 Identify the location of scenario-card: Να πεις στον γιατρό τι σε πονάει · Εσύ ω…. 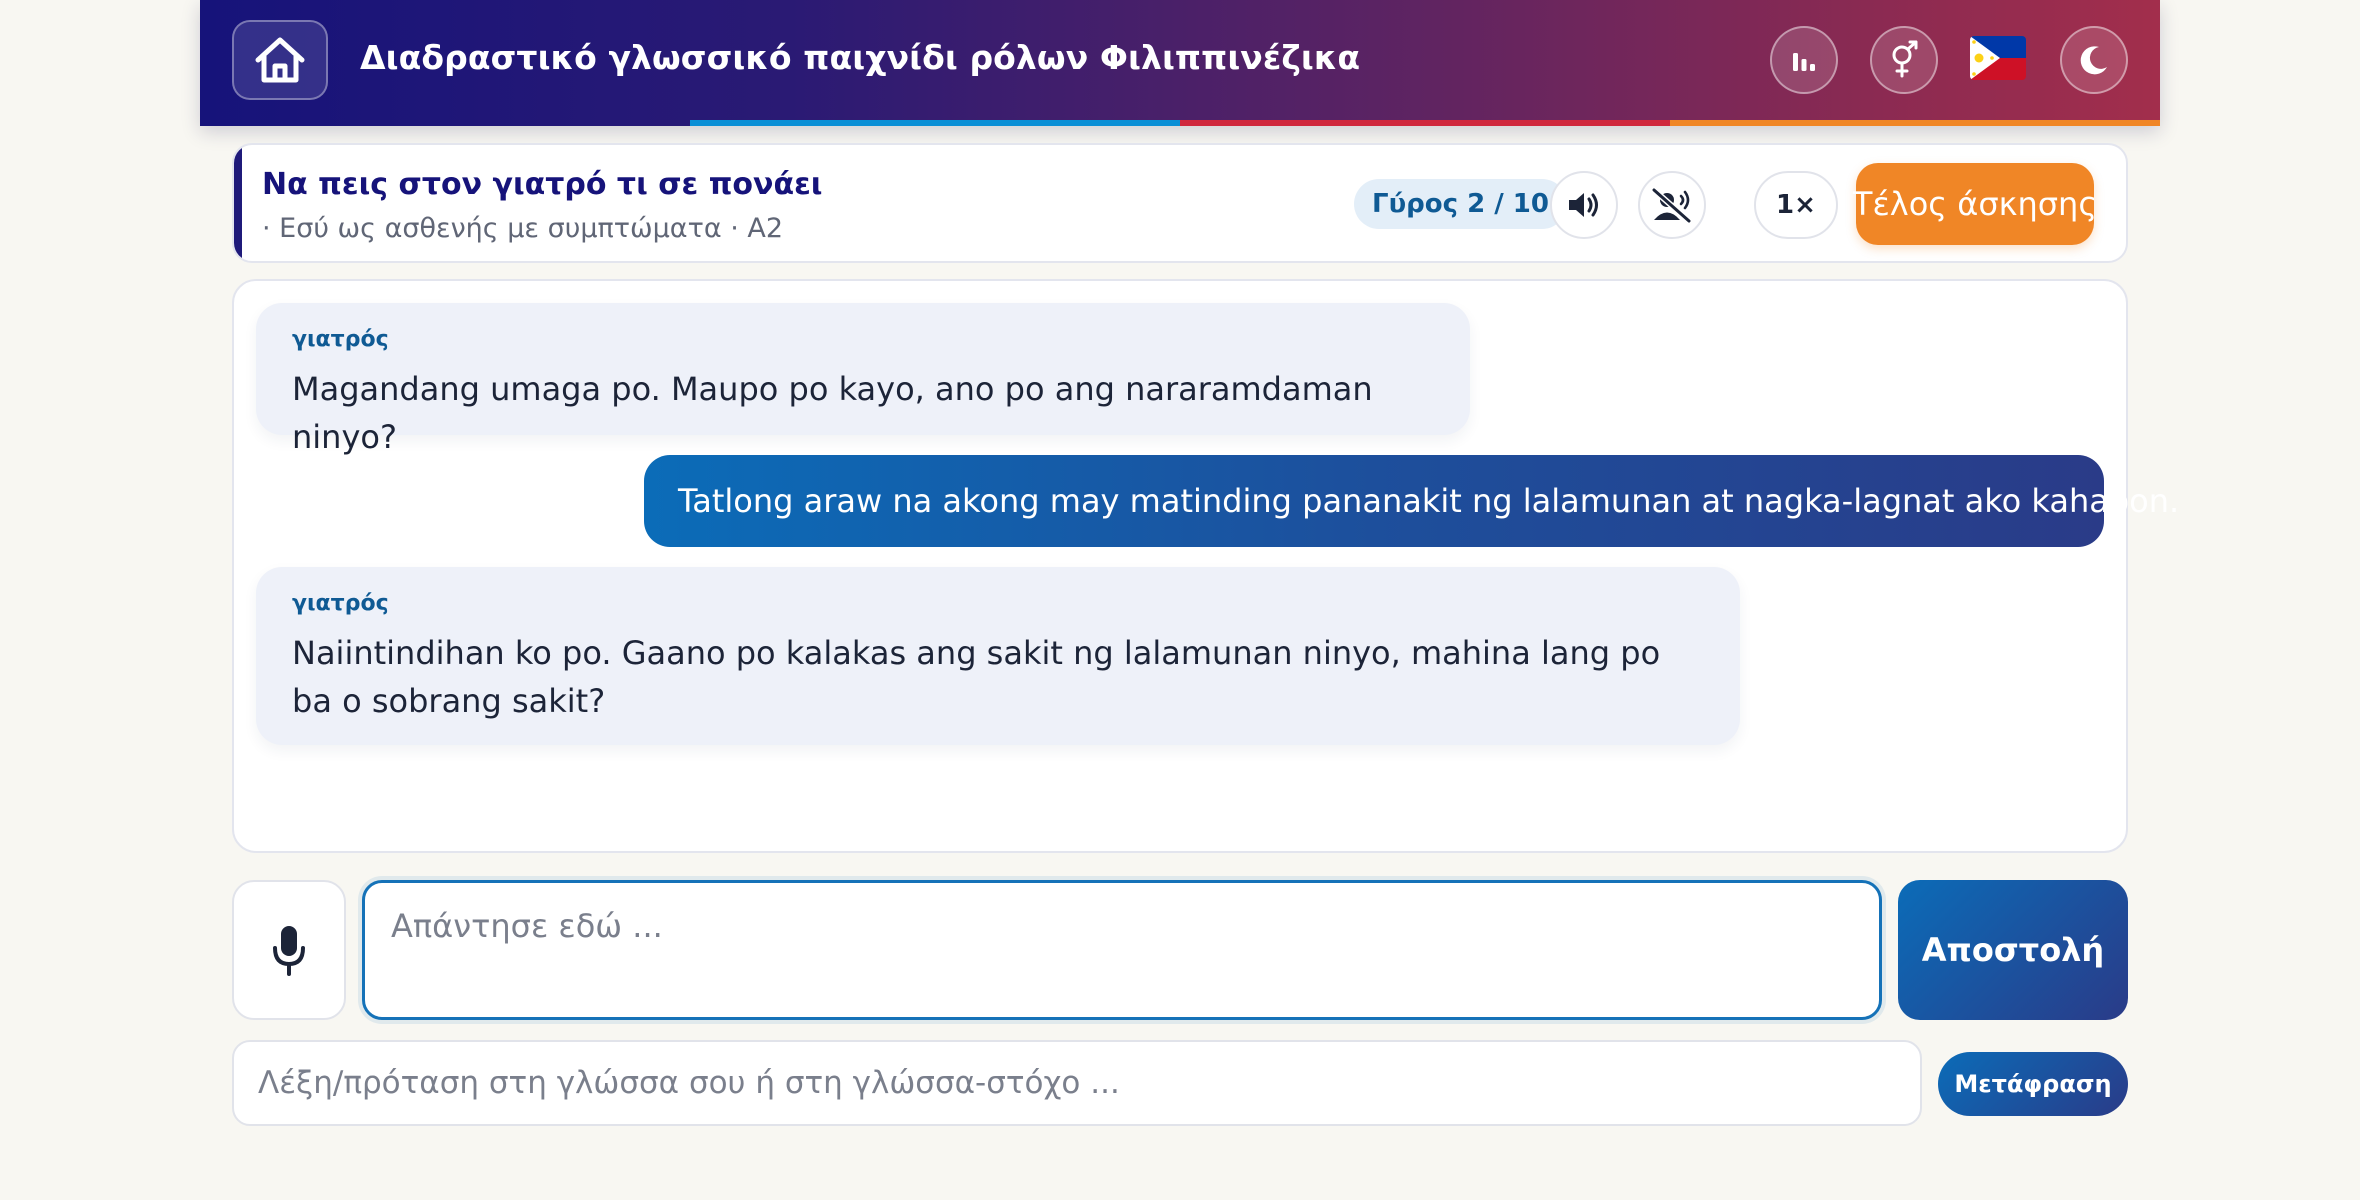
(1180, 203).